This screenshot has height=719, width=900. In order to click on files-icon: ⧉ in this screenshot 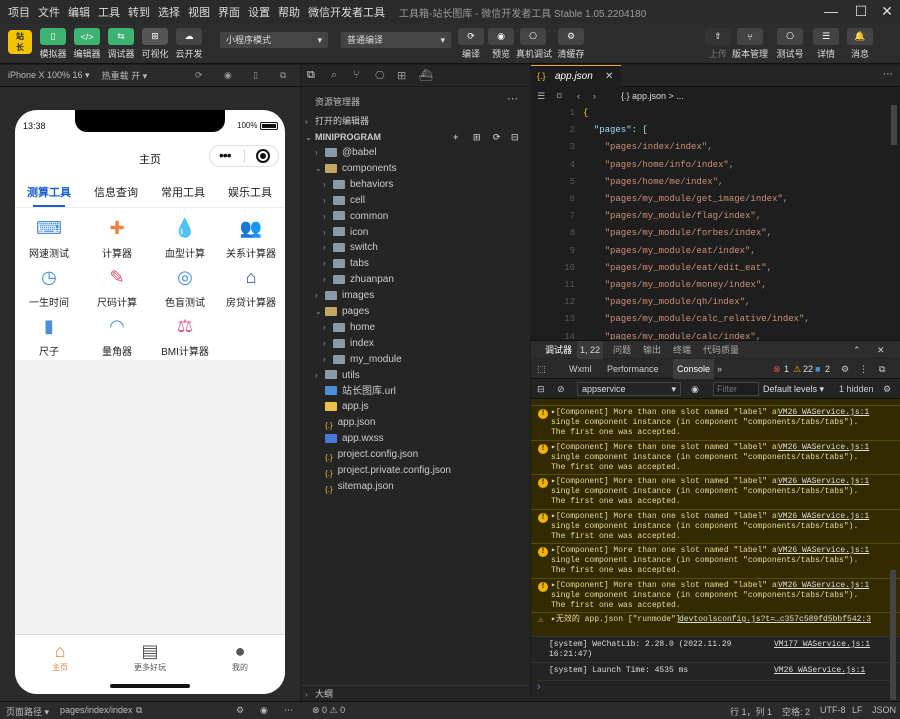, I will do `click(311, 75)`.